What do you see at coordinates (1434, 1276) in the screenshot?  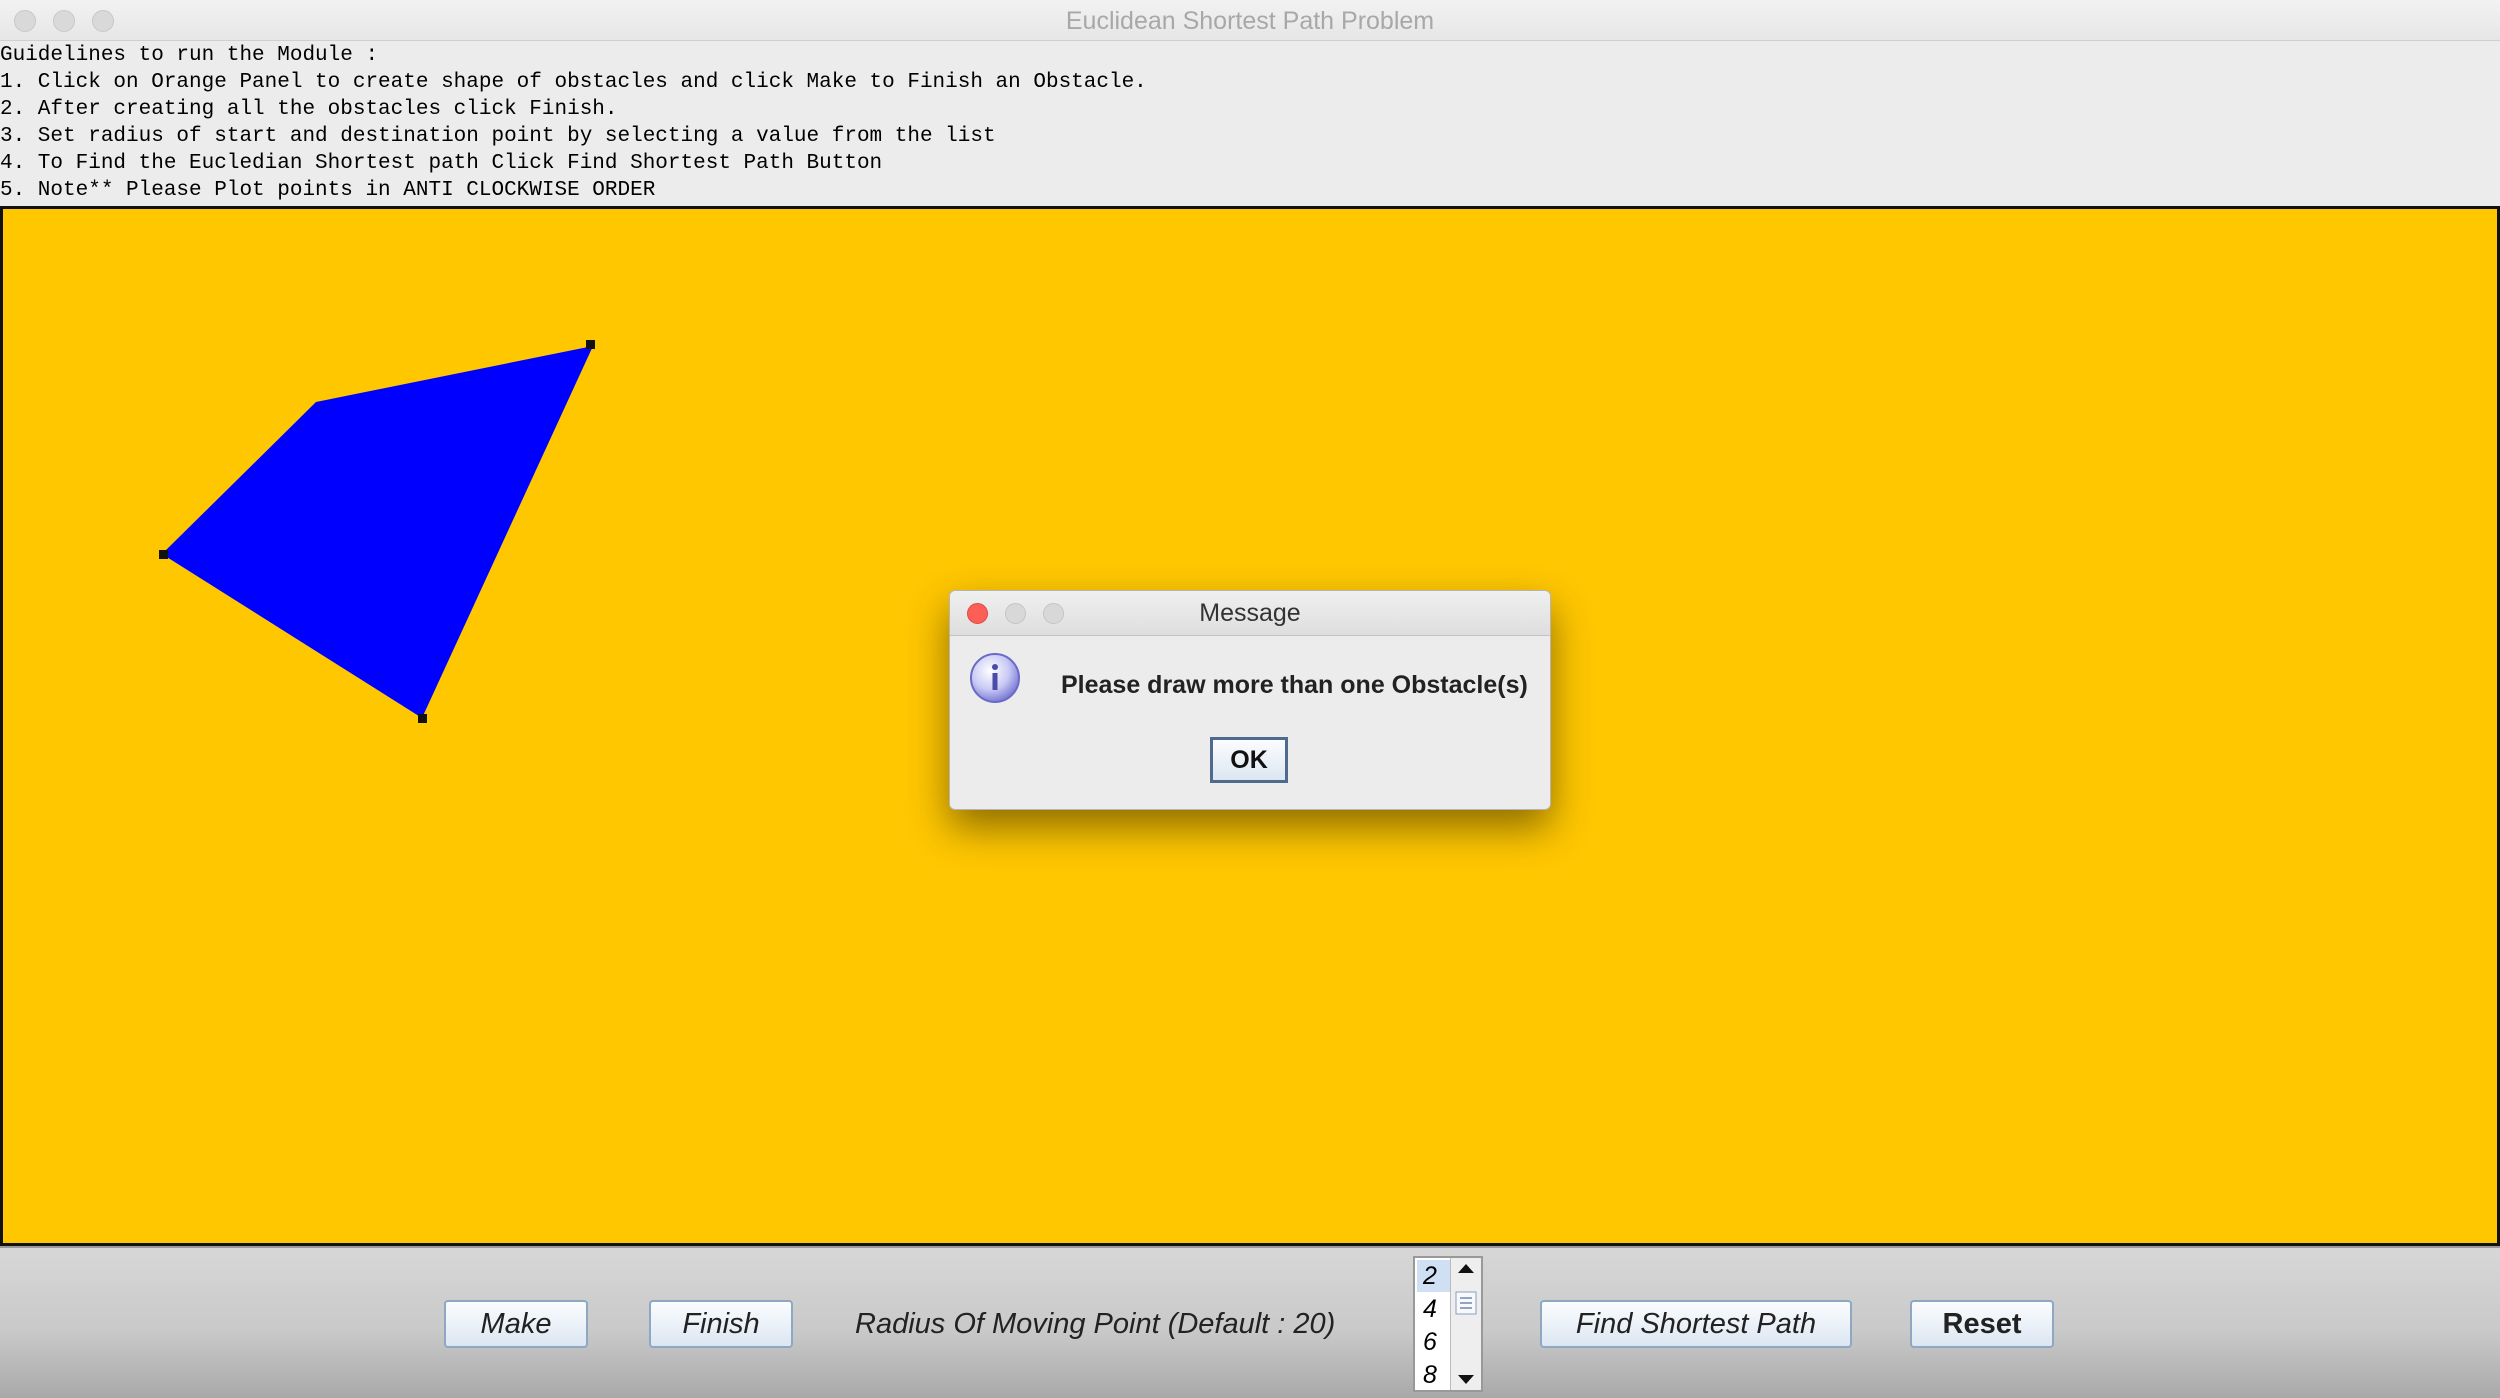 I see `radius-option-2: 2` at bounding box center [1434, 1276].